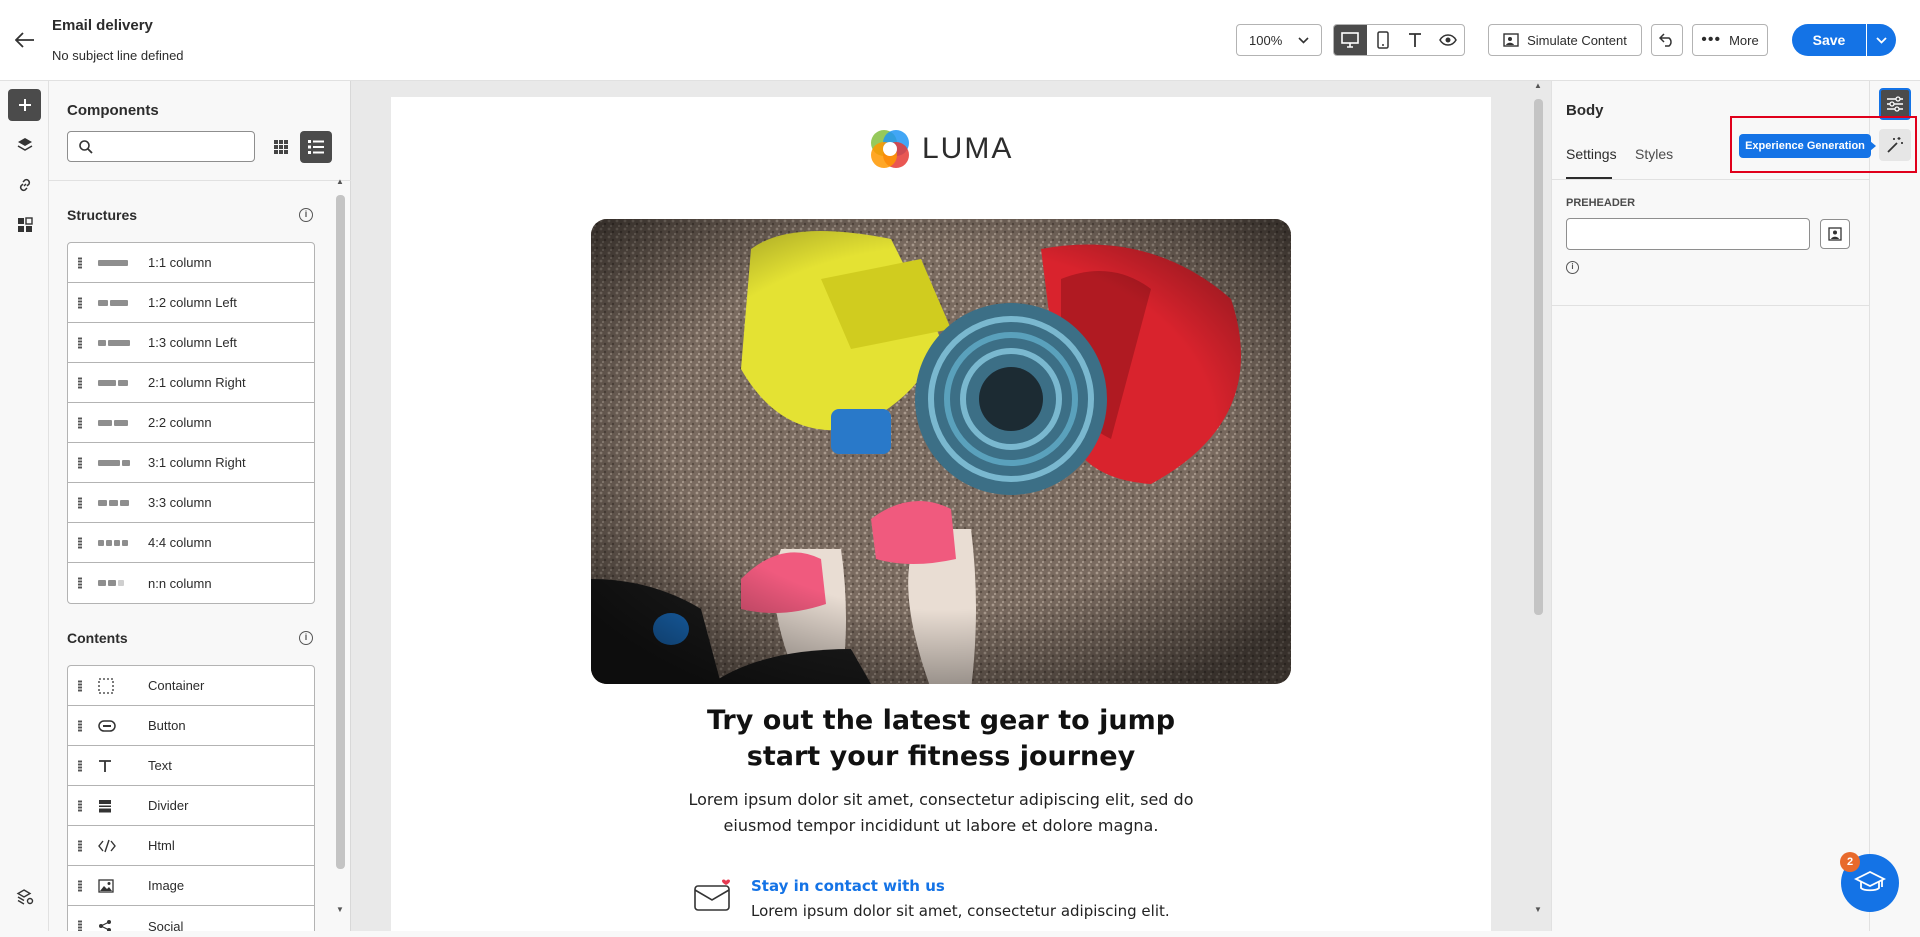 This screenshot has width=1920, height=937. I want to click on back-button, so click(25, 40).